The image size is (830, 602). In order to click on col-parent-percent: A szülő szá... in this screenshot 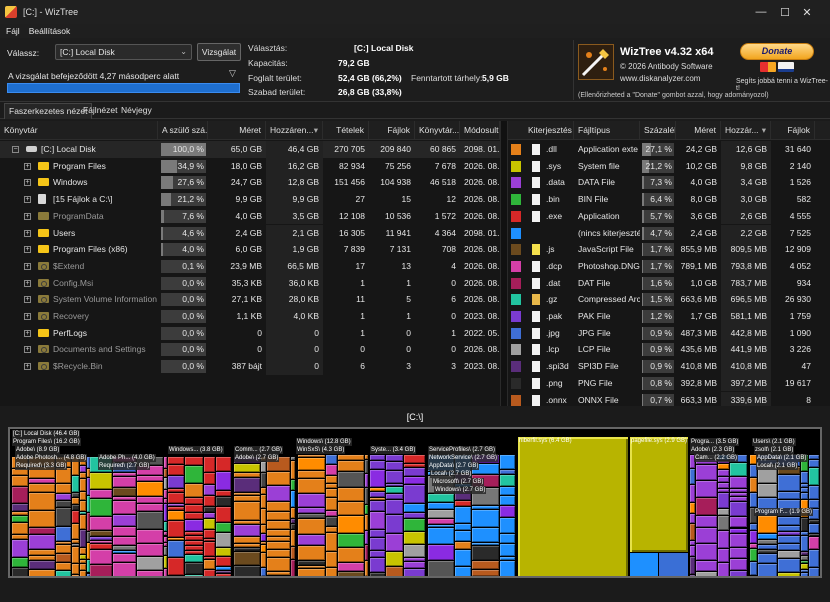, I will do `click(183, 130)`.